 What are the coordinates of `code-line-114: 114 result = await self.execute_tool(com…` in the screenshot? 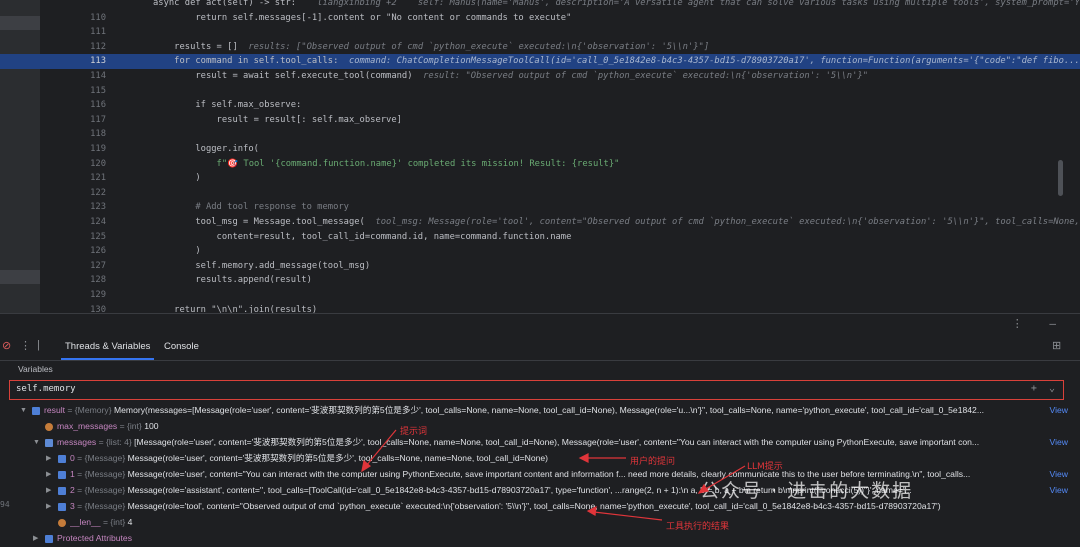 It's located at (540, 76).